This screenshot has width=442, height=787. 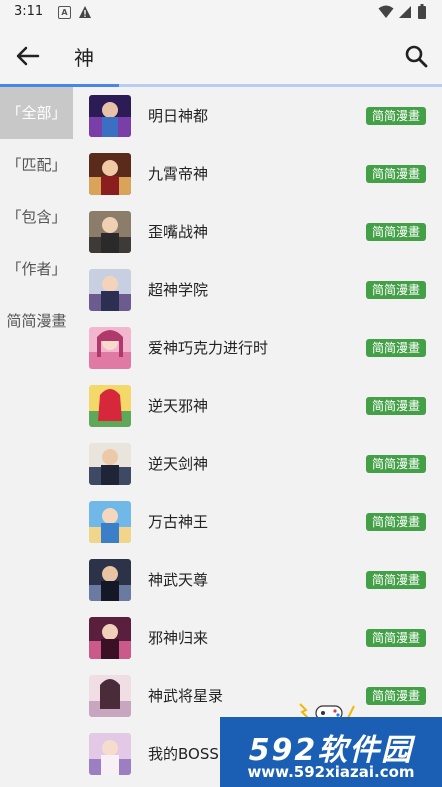 What do you see at coordinates (331, 752) in the screenshot?
I see `site-watermark: 592软件园 www.592xiazai.com` at bounding box center [331, 752].